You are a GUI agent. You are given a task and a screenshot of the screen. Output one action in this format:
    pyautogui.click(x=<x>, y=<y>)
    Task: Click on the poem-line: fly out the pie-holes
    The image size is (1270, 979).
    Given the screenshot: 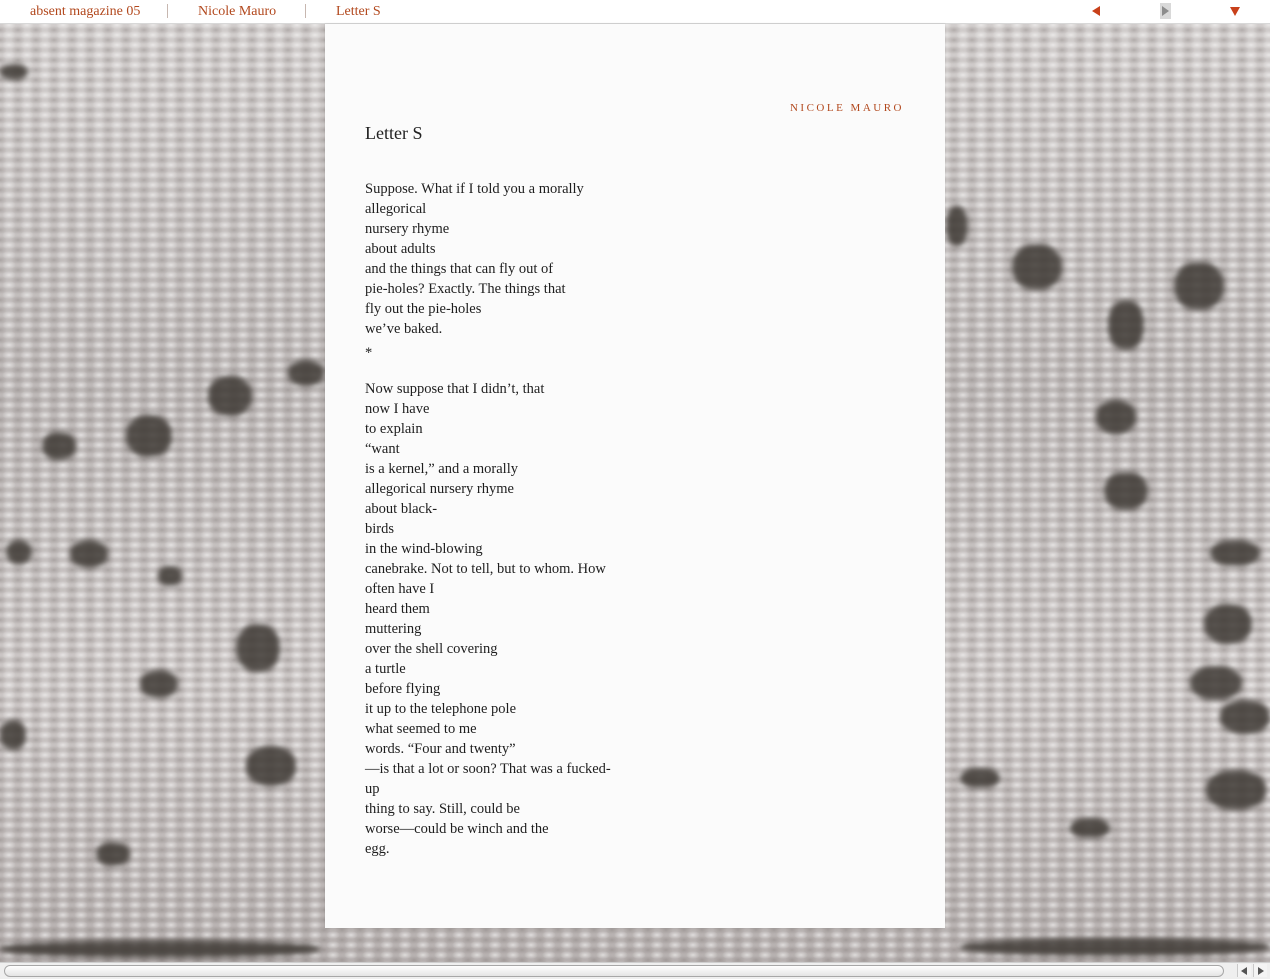 What is the action you would take?
    pyautogui.click(x=423, y=309)
    